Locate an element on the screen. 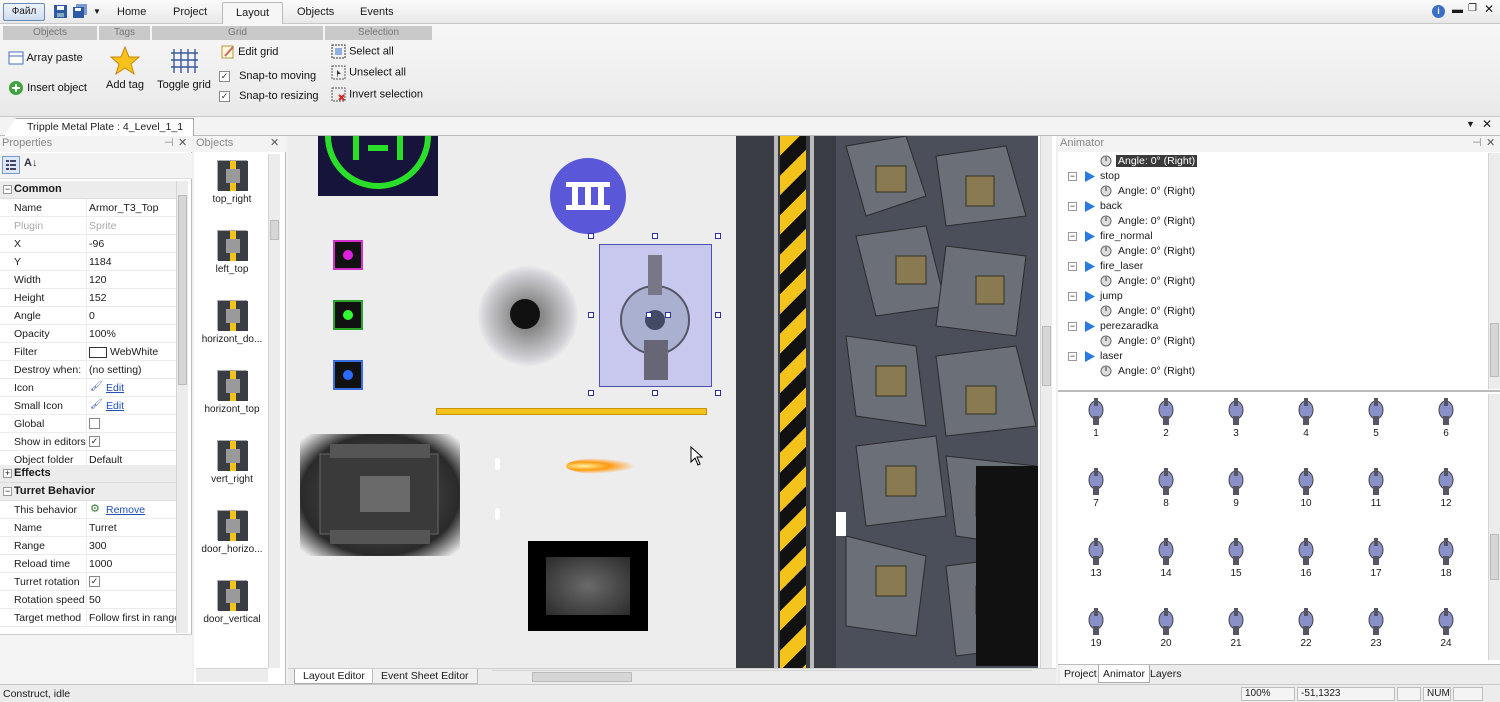 This screenshot has height=702, width=1500. animation-frame: 10 is located at coordinates (1306, 498).